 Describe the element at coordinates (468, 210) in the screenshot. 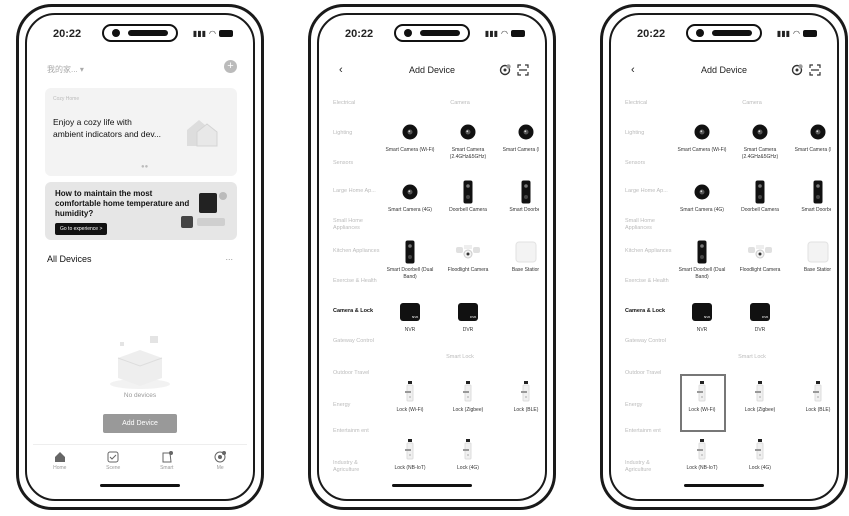

I see `device-label: Doorbell Camera` at that location.